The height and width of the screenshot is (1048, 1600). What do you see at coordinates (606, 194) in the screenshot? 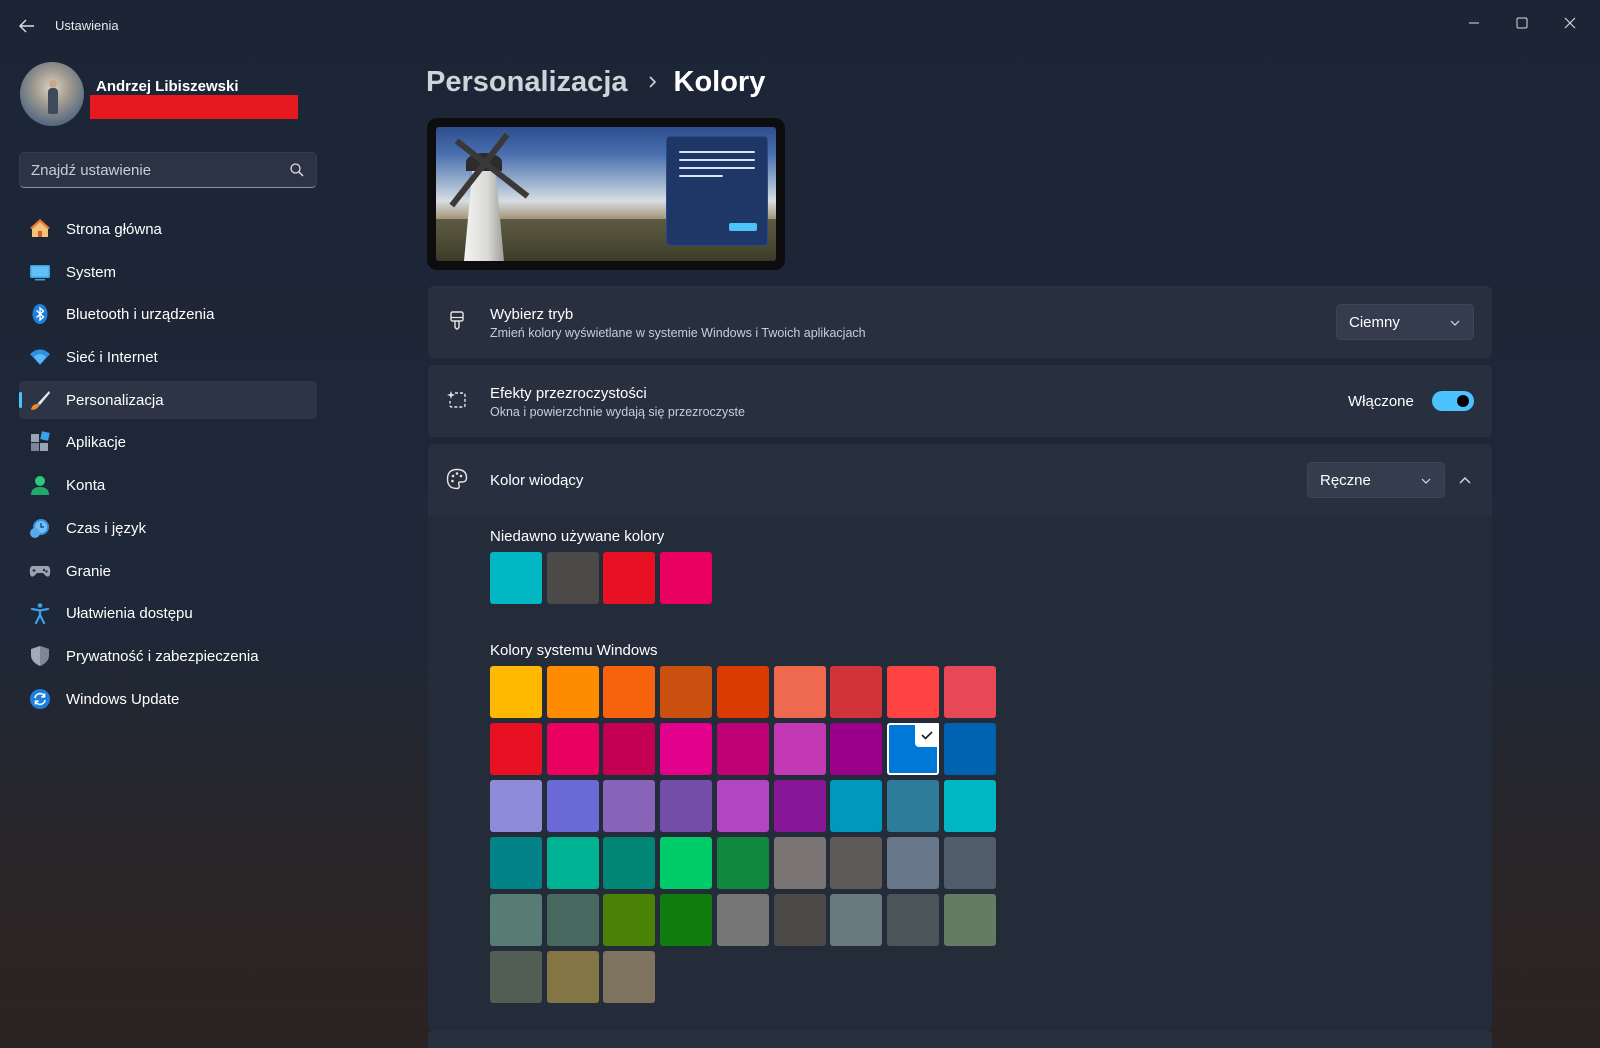
I see `wallpaper-preview` at bounding box center [606, 194].